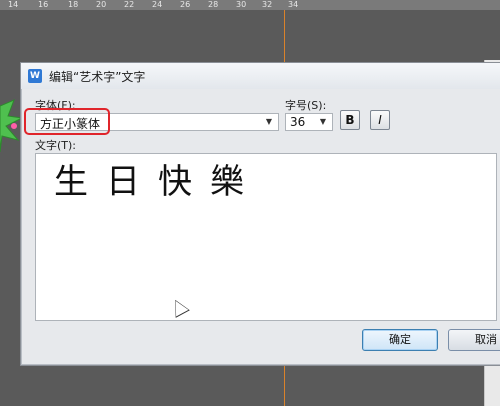 The width and height of the screenshot is (500, 406). Describe the element at coordinates (474, 340) in the screenshot. I see `cancel-button: 取消` at that location.